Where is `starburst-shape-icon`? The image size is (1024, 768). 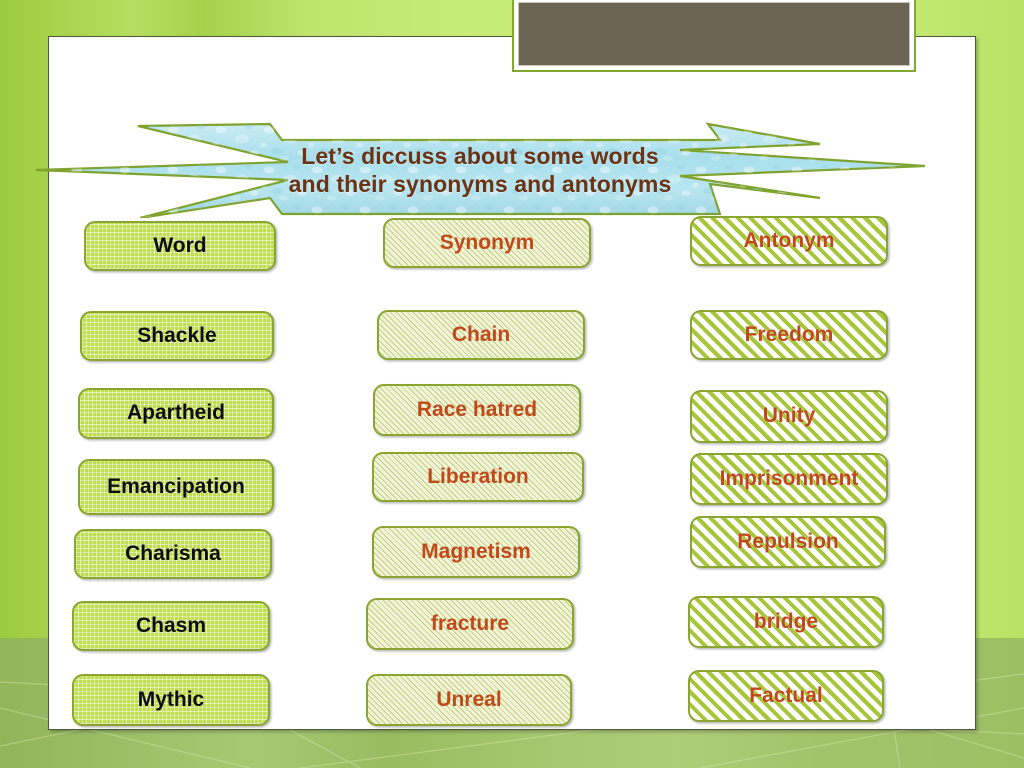 starburst-shape-icon is located at coordinates (480, 170).